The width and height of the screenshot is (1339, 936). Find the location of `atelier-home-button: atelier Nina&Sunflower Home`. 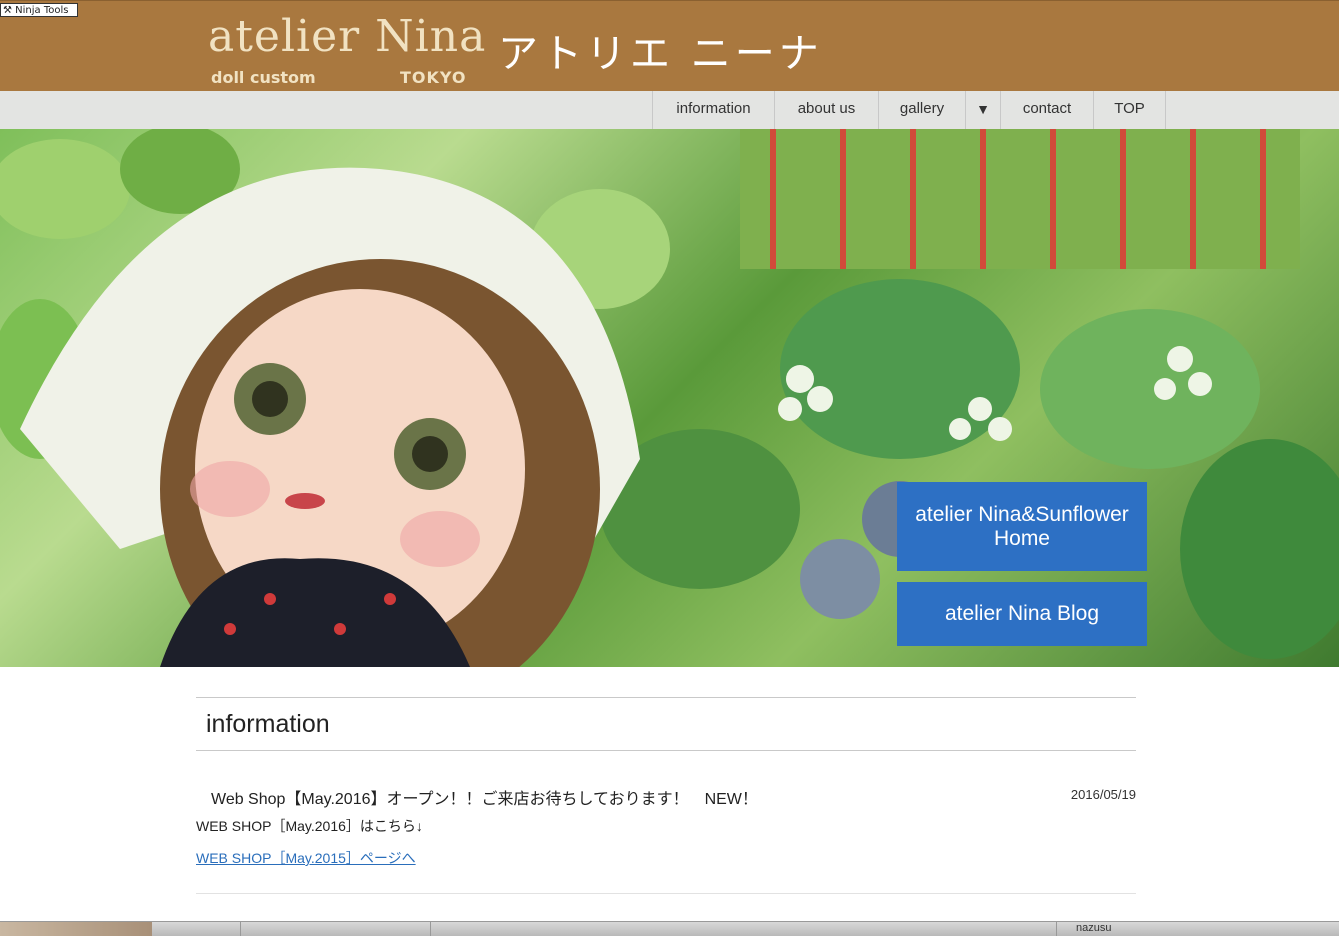

atelier-home-button: atelier Nina&Sunflower Home is located at coordinates (1022, 526).